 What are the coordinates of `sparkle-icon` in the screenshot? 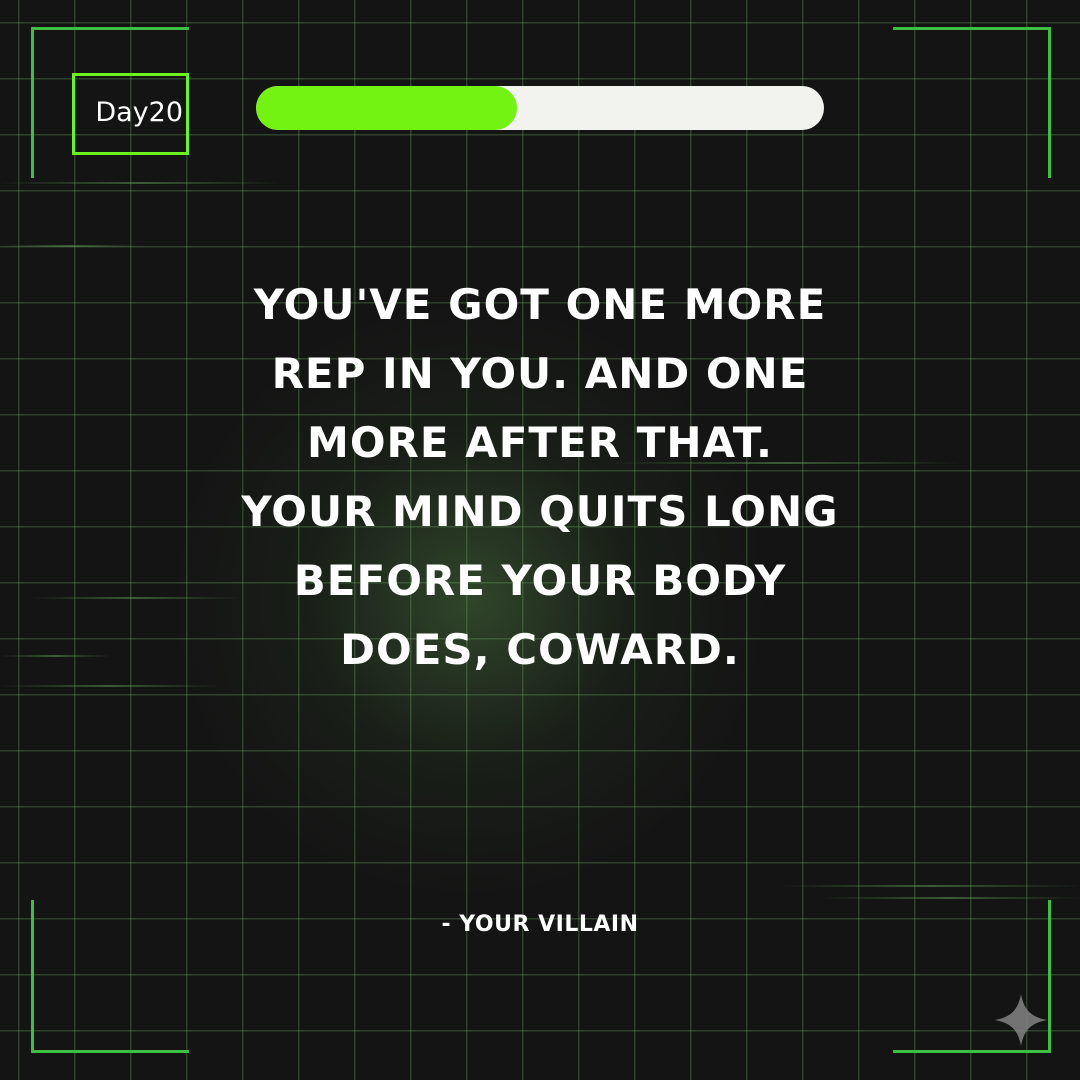 It's located at (1021, 1020).